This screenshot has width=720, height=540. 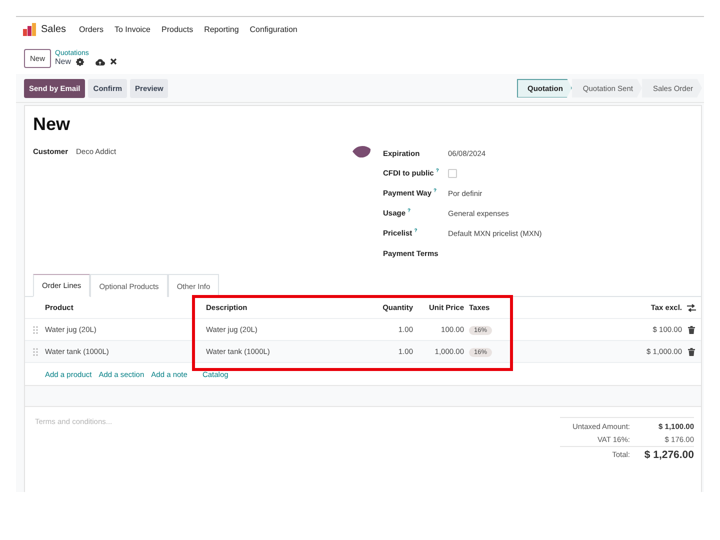 I want to click on swap-arrows-icon, so click(x=691, y=308).